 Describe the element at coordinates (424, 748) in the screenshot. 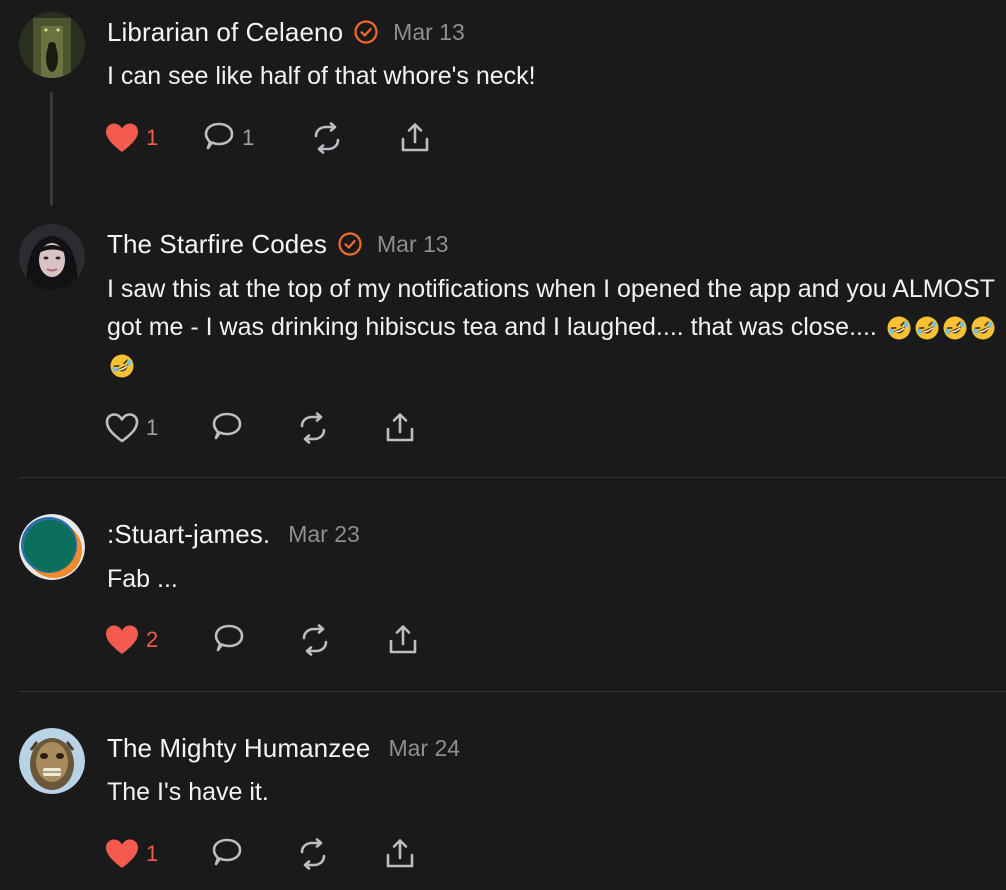

I see `comment-date: Mar 24` at that location.